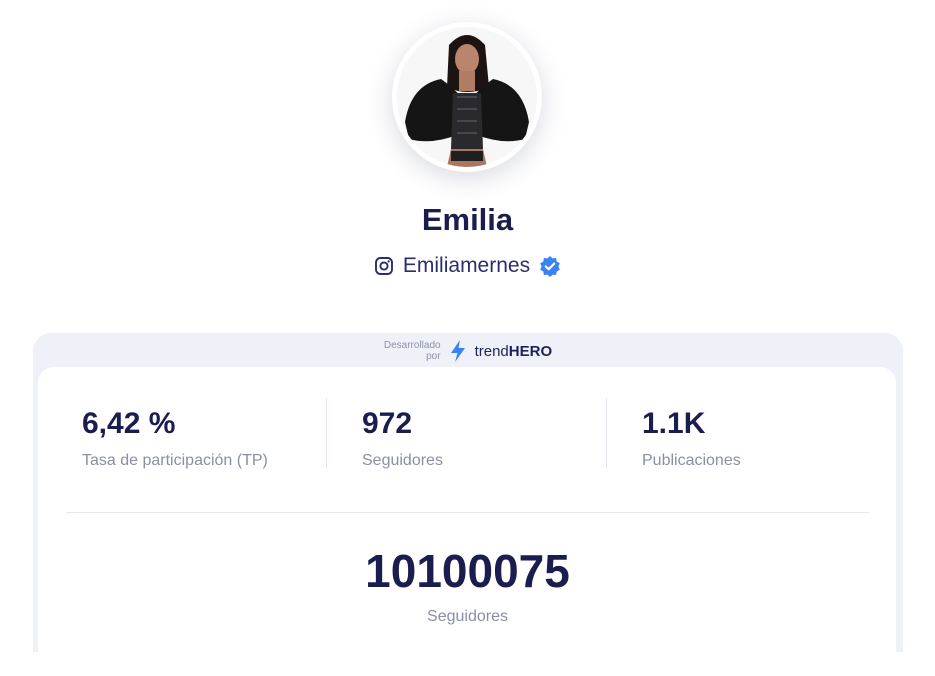  What do you see at coordinates (458, 351) in the screenshot?
I see `bolt-icon` at bounding box center [458, 351].